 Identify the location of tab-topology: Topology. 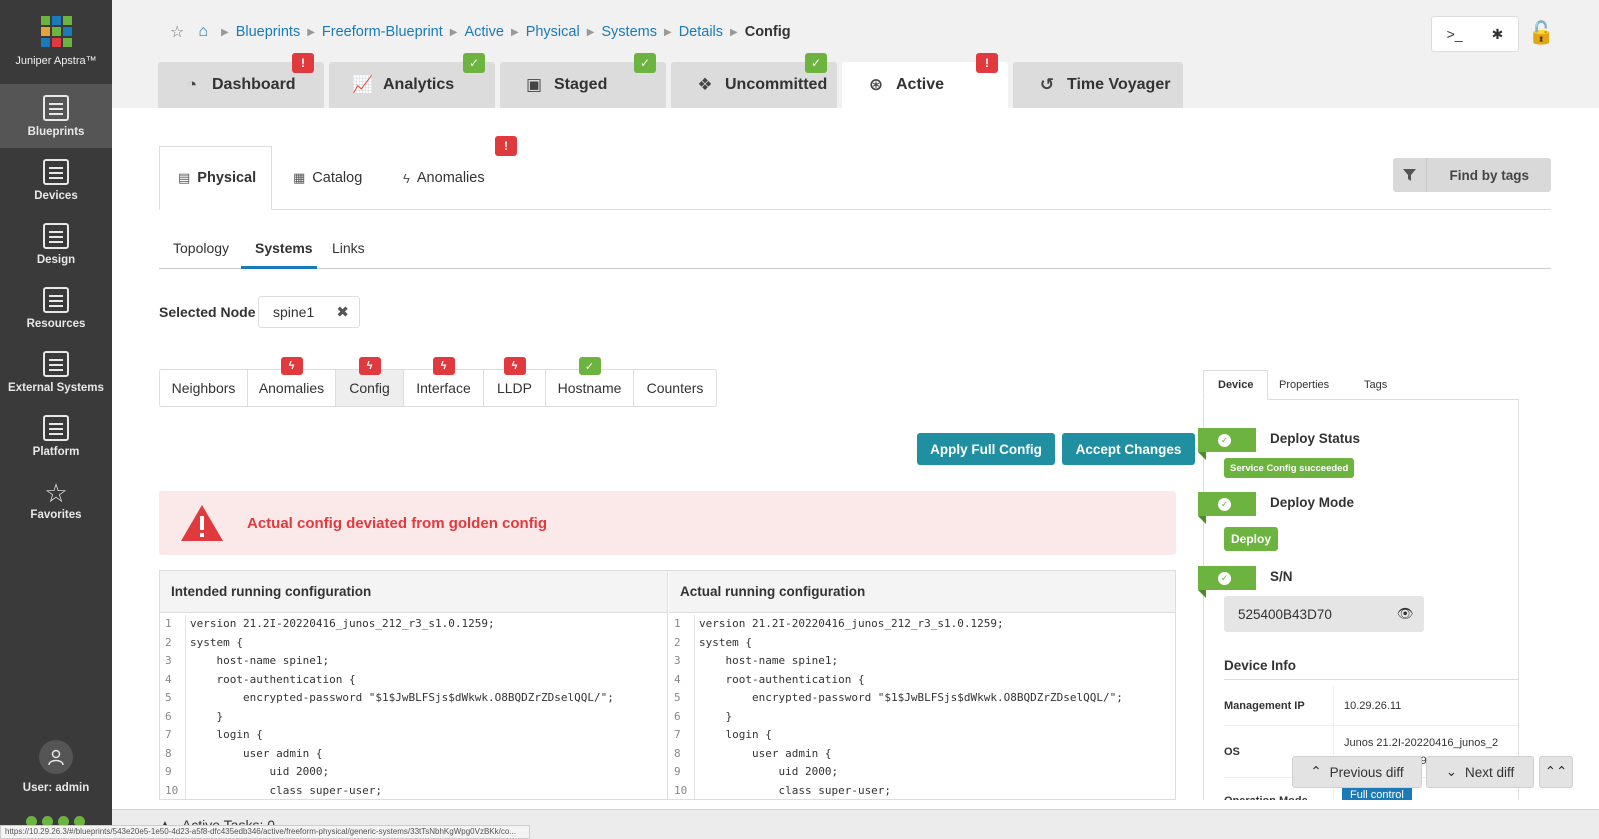
(208, 254).